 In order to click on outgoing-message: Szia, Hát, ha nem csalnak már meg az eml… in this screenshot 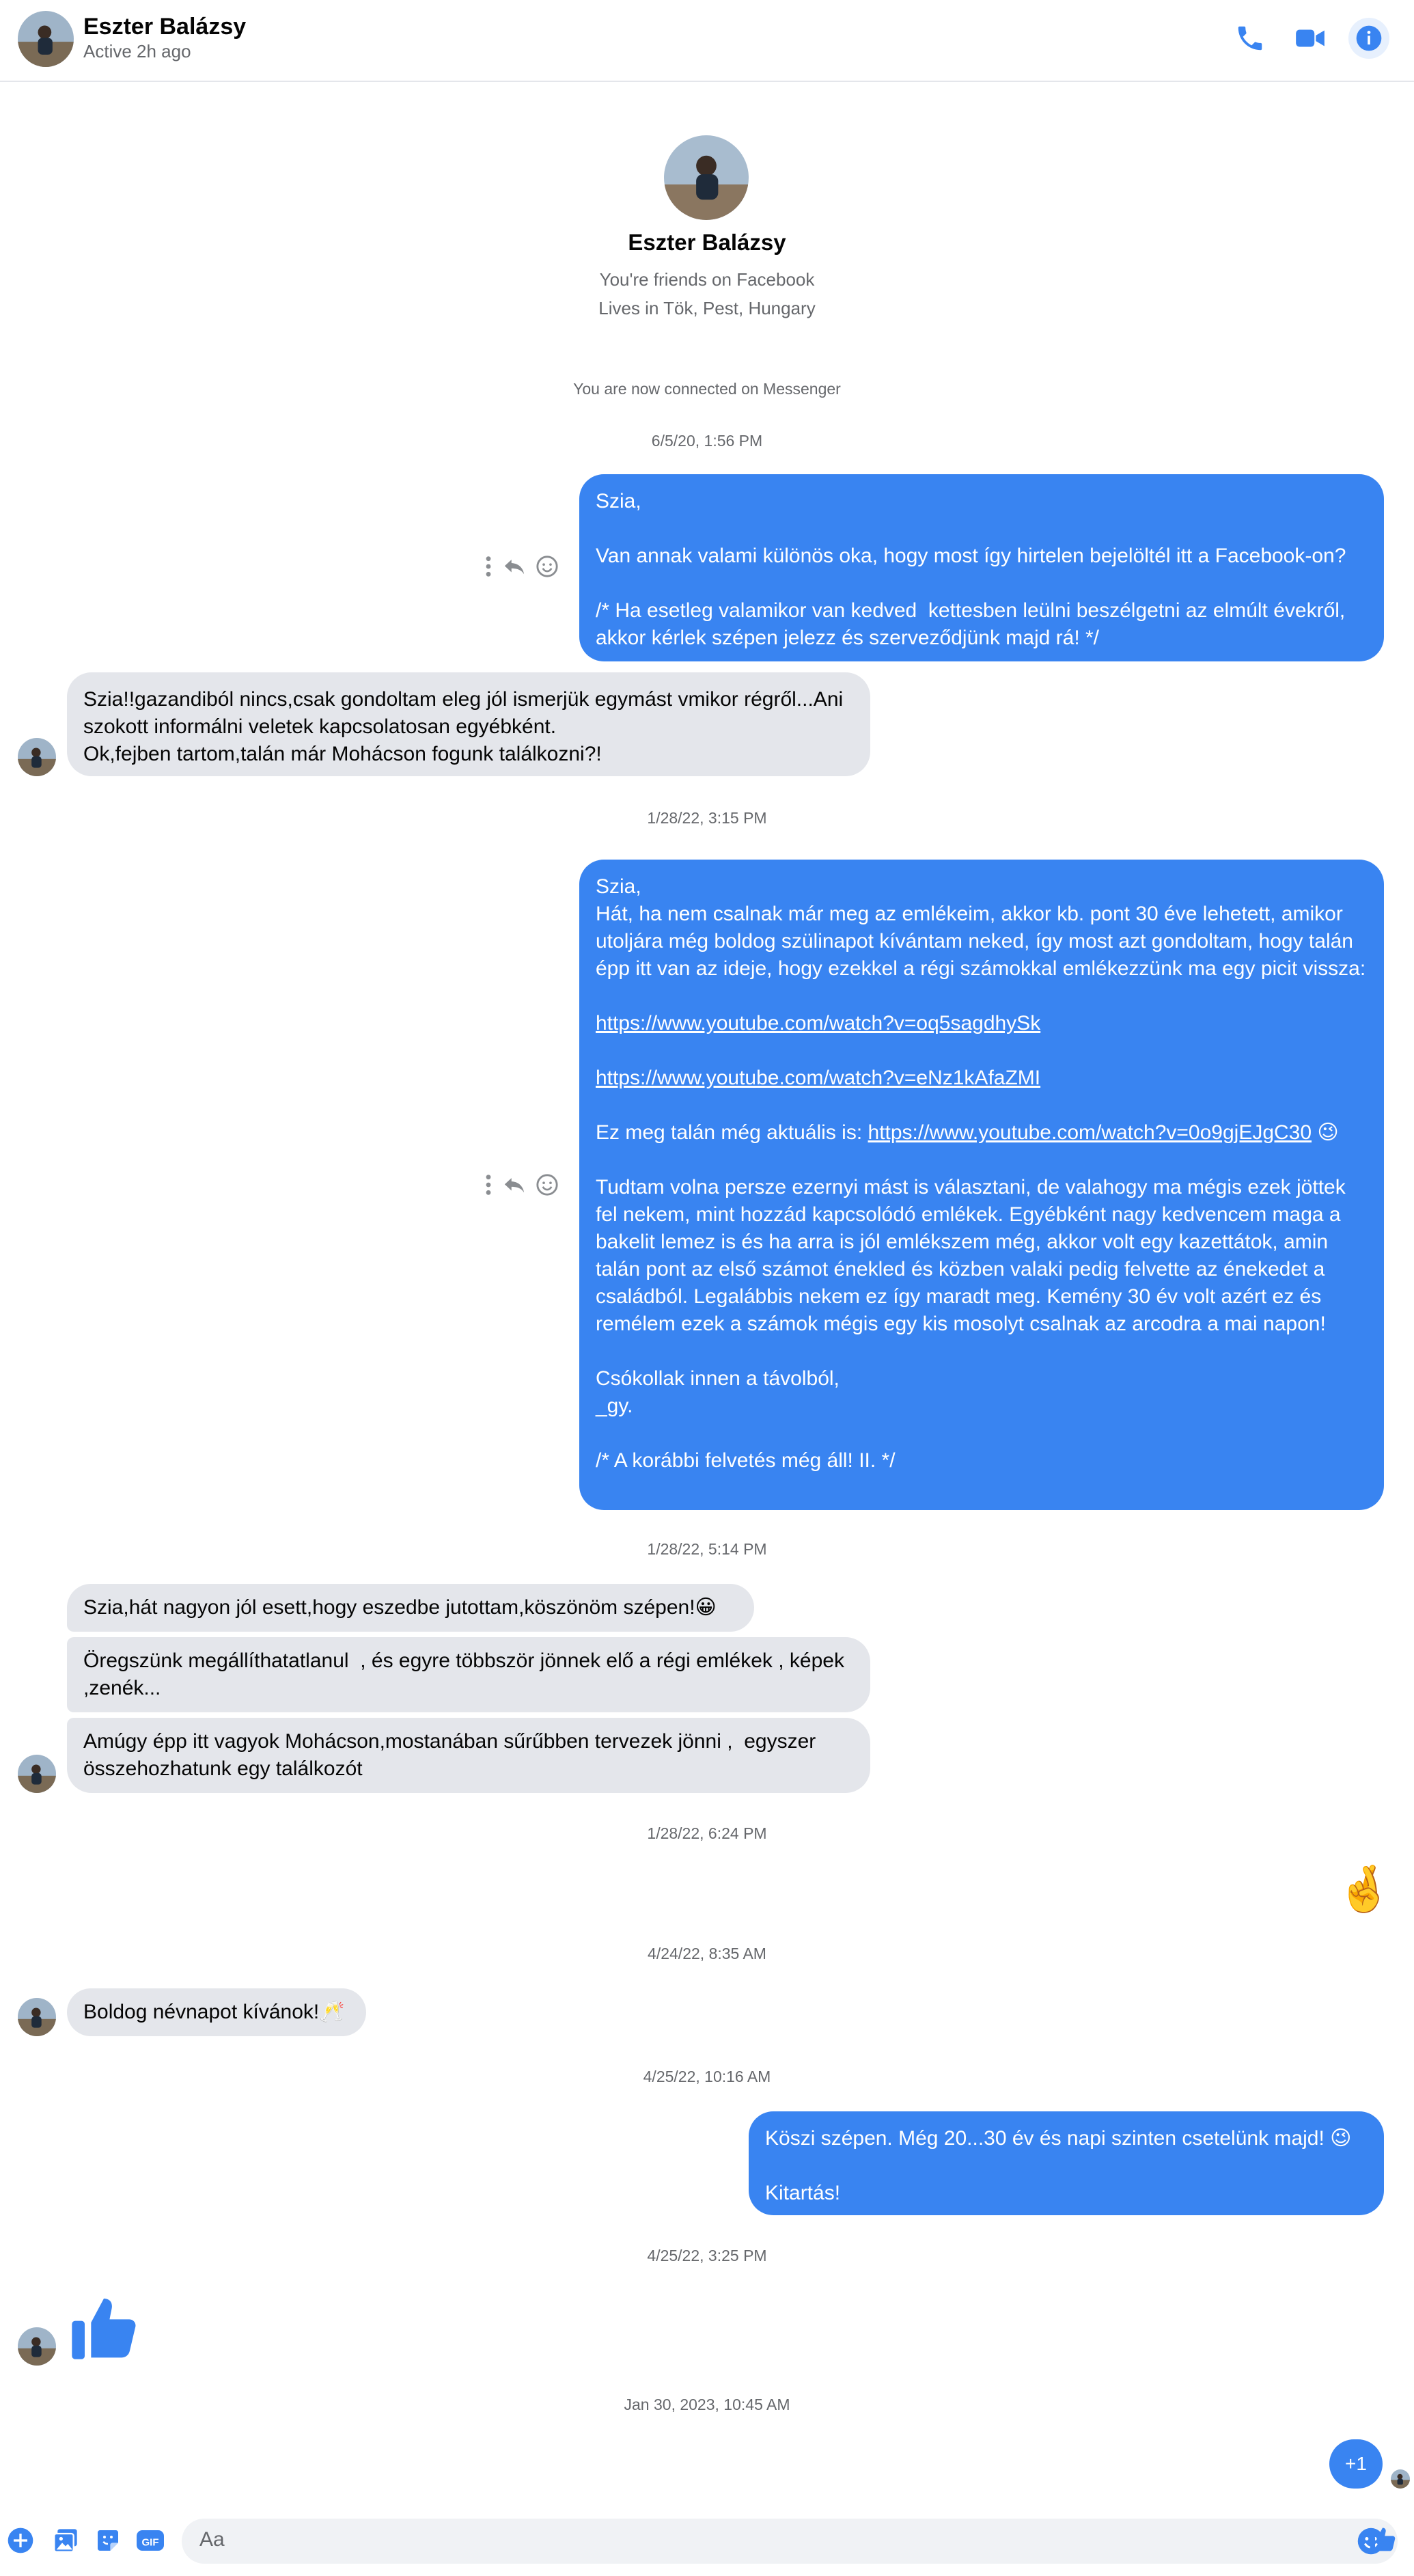, I will do `click(981, 1185)`.